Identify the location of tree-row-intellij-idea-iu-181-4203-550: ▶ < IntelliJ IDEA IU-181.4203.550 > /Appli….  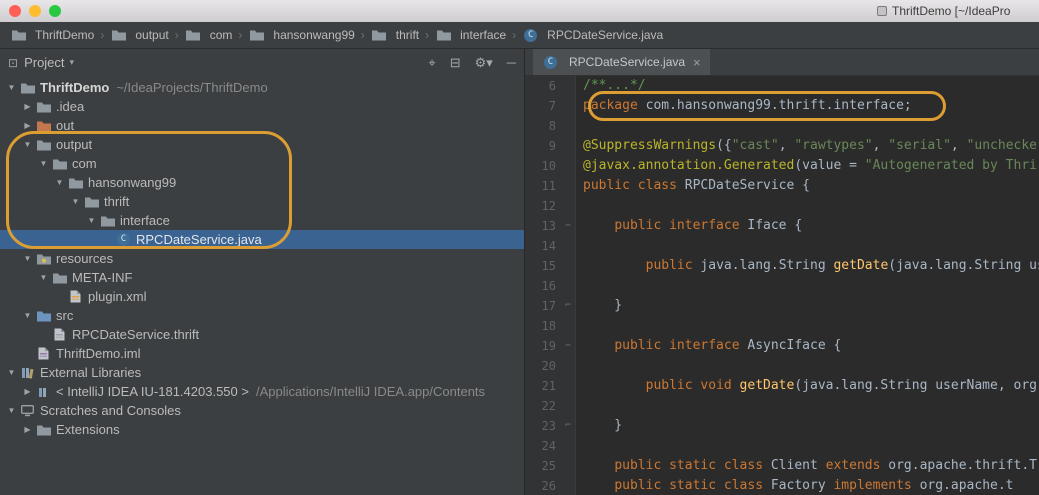
(262, 391).